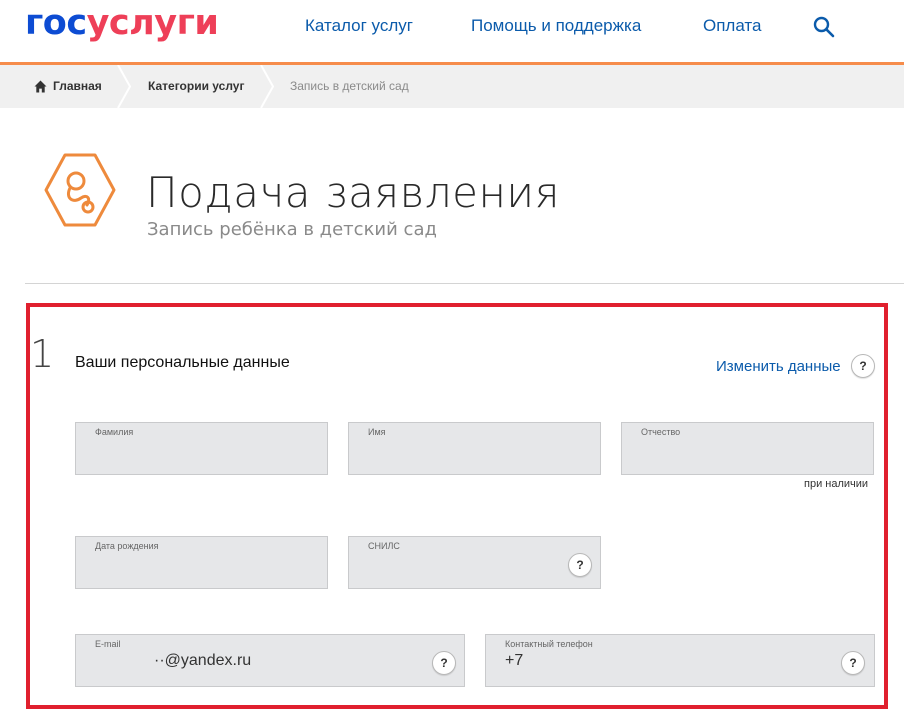 This screenshot has height=721, width=904. Describe the element at coordinates (359, 26) in the screenshot. I see `nav-catalog: Каталог услуг` at that location.